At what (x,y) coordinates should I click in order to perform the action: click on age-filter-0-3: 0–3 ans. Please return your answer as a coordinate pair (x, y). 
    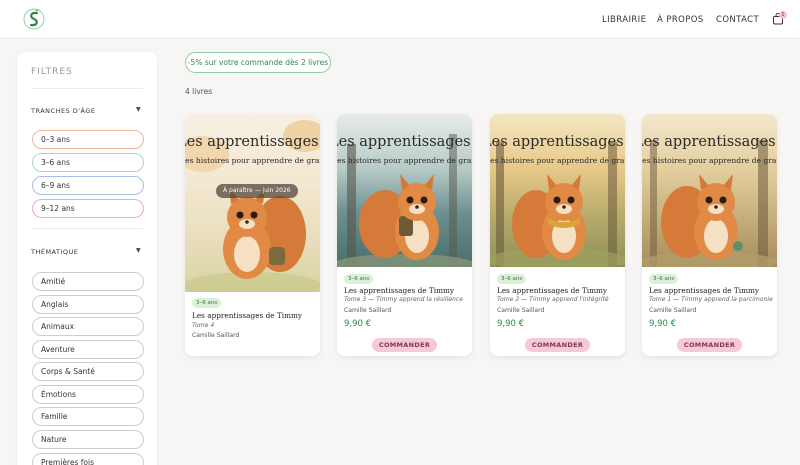
    Looking at the image, I should click on (88, 139).